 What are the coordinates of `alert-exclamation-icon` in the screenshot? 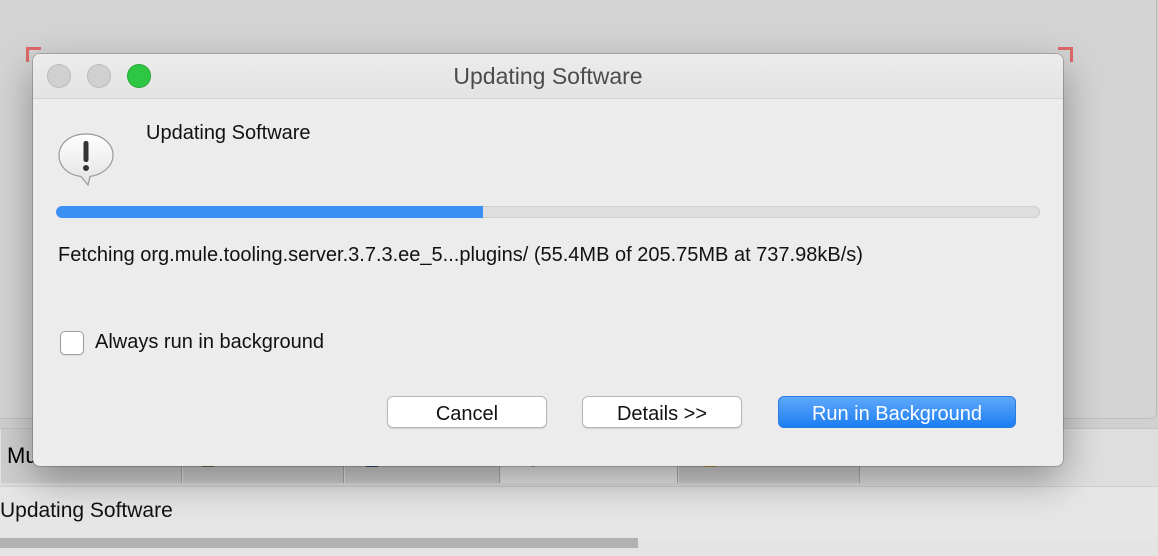 It's located at (86, 160).